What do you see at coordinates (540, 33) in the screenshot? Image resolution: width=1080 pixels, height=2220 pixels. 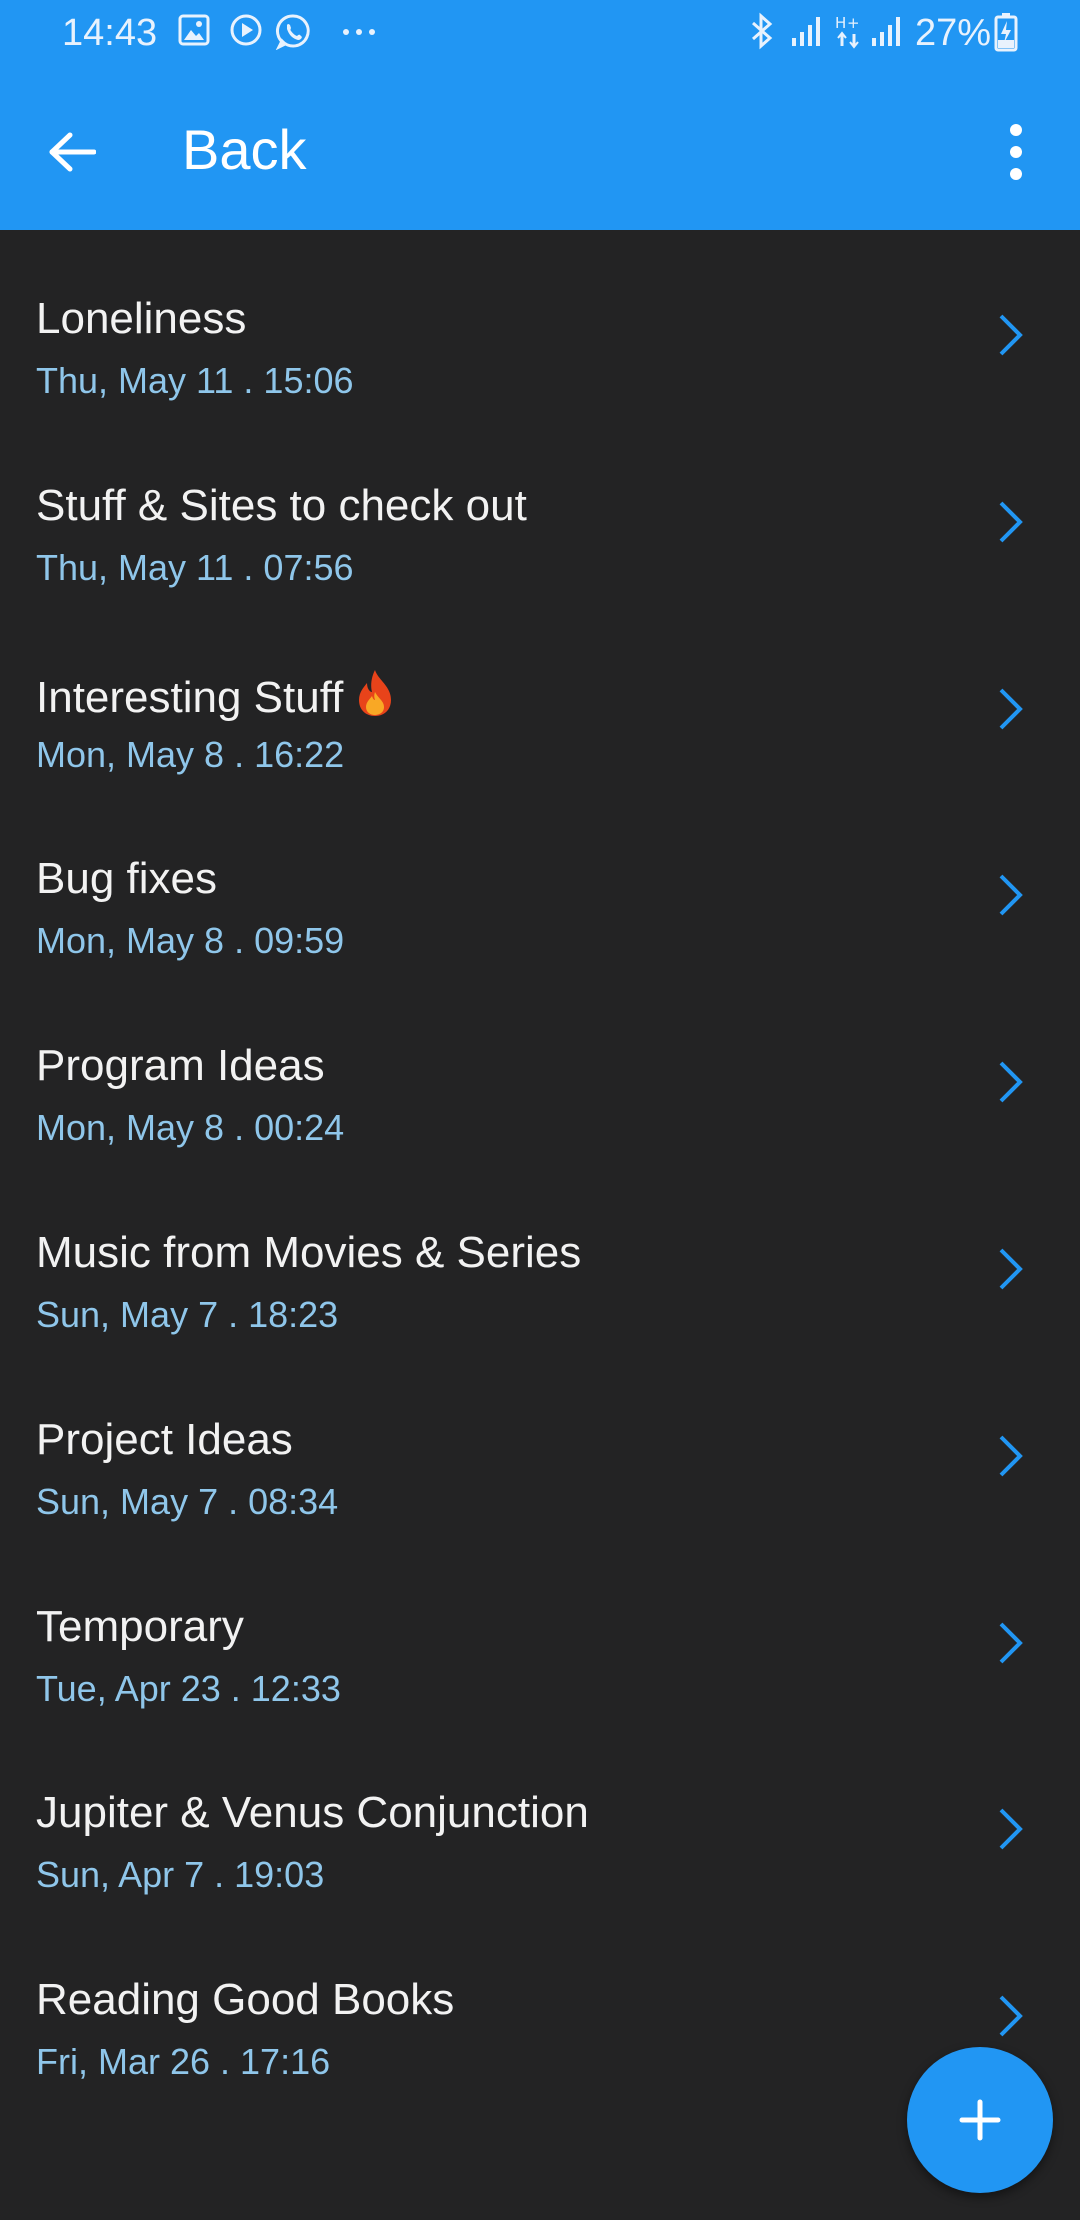 I see `status-bar: 14:43 H + 27%` at bounding box center [540, 33].